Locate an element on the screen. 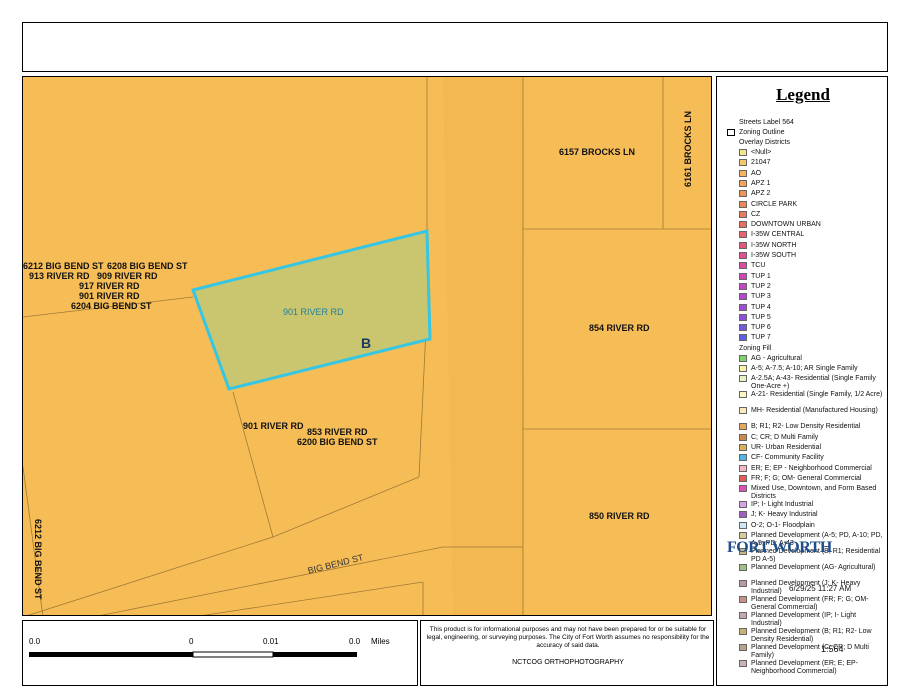  label-901-river-rd-west: 901 RIVER RD is located at coordinates (109, 296).